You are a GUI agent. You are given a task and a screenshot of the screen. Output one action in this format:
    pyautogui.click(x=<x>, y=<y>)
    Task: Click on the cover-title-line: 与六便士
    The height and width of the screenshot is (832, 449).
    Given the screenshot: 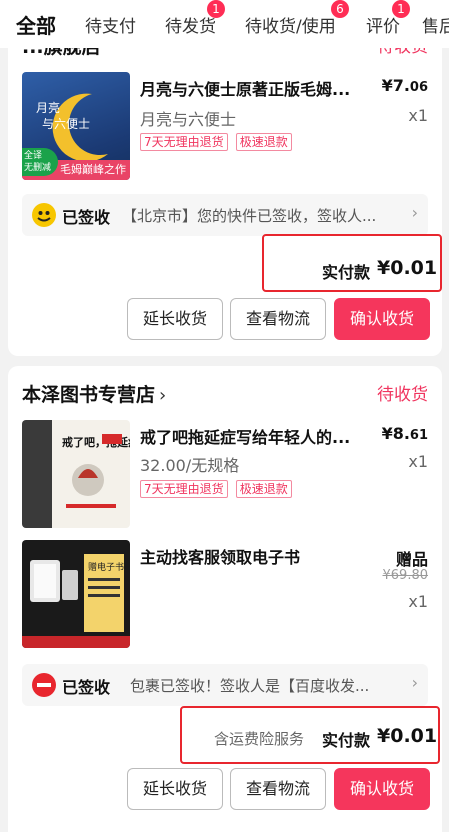 What is the action you would take?
    pyautogui.click(x=66, y=124)
    